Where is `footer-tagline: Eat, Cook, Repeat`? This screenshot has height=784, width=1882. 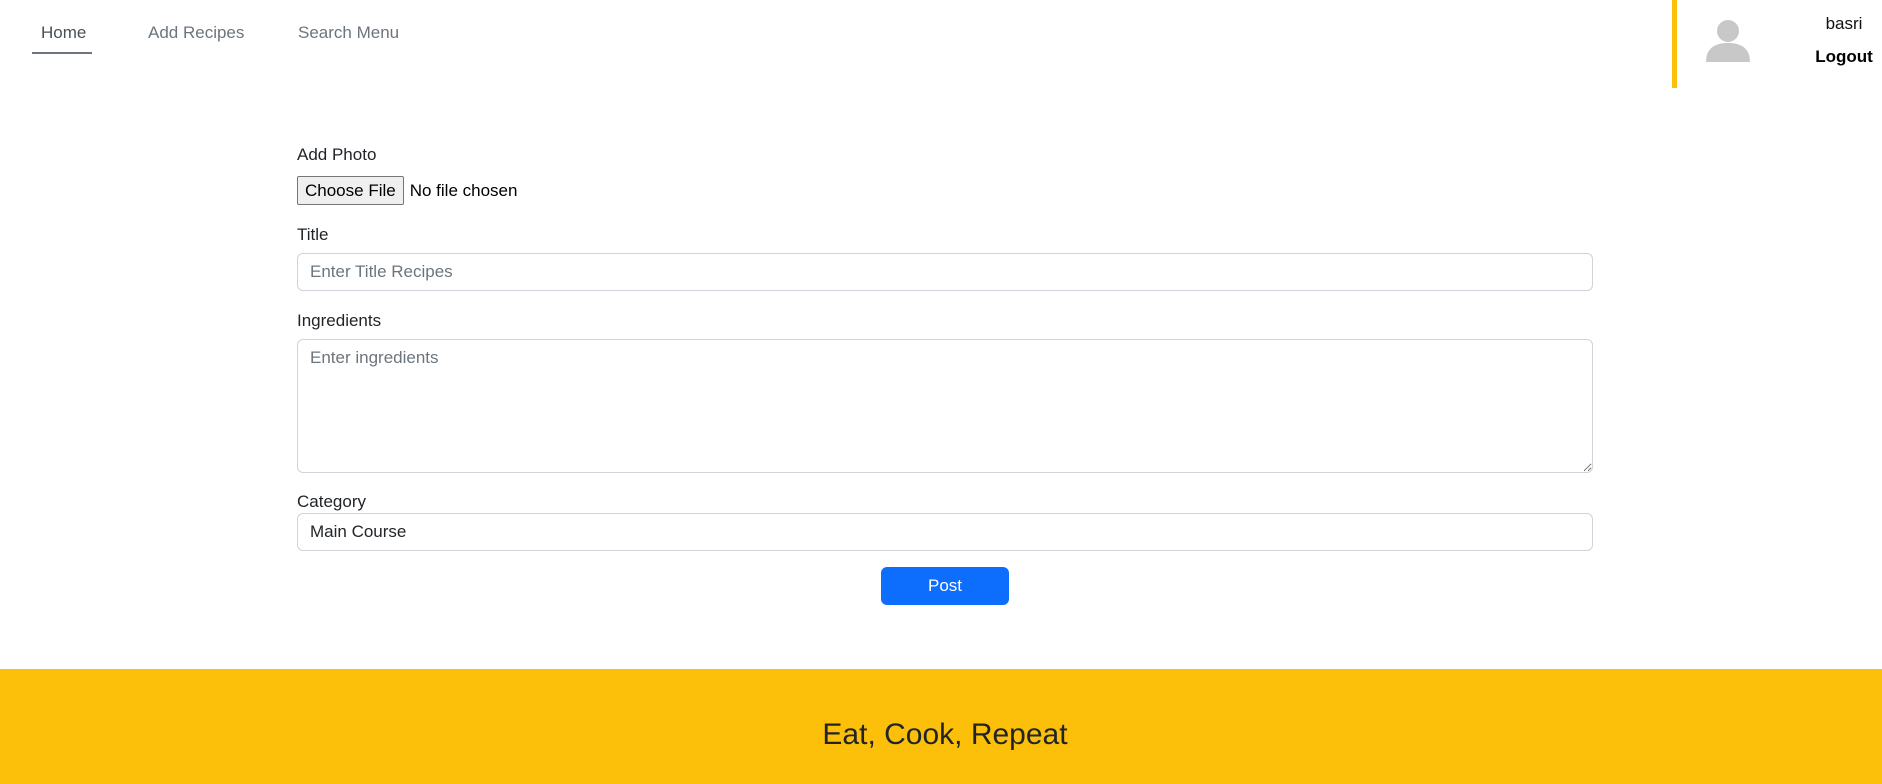
footer-tagline: Eat, Cook, Repeat is located at coordinates (945, 734).